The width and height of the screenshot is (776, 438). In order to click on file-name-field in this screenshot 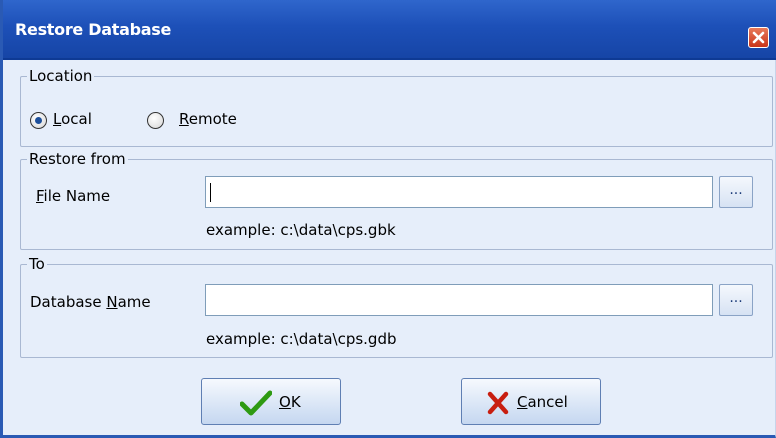, I will do `click(459, 192)`.